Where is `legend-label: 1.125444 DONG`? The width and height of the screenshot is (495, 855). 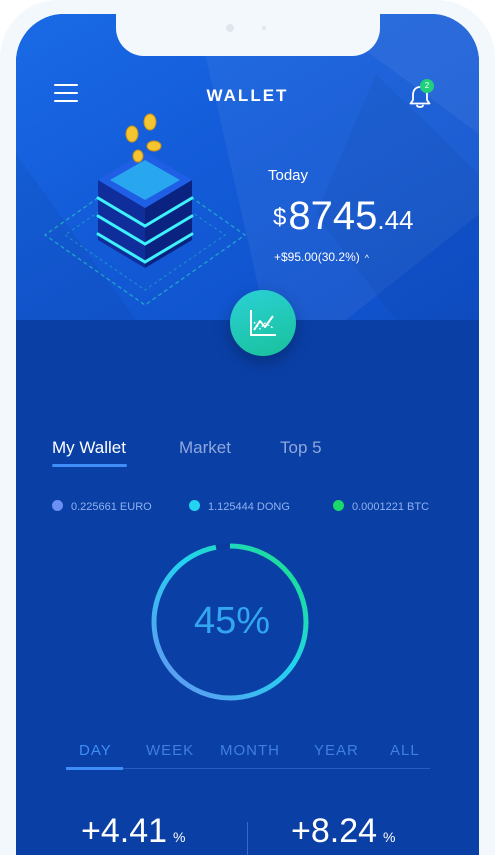 legend-label: 1.125444 DONG is located at coordinates (249, 507).